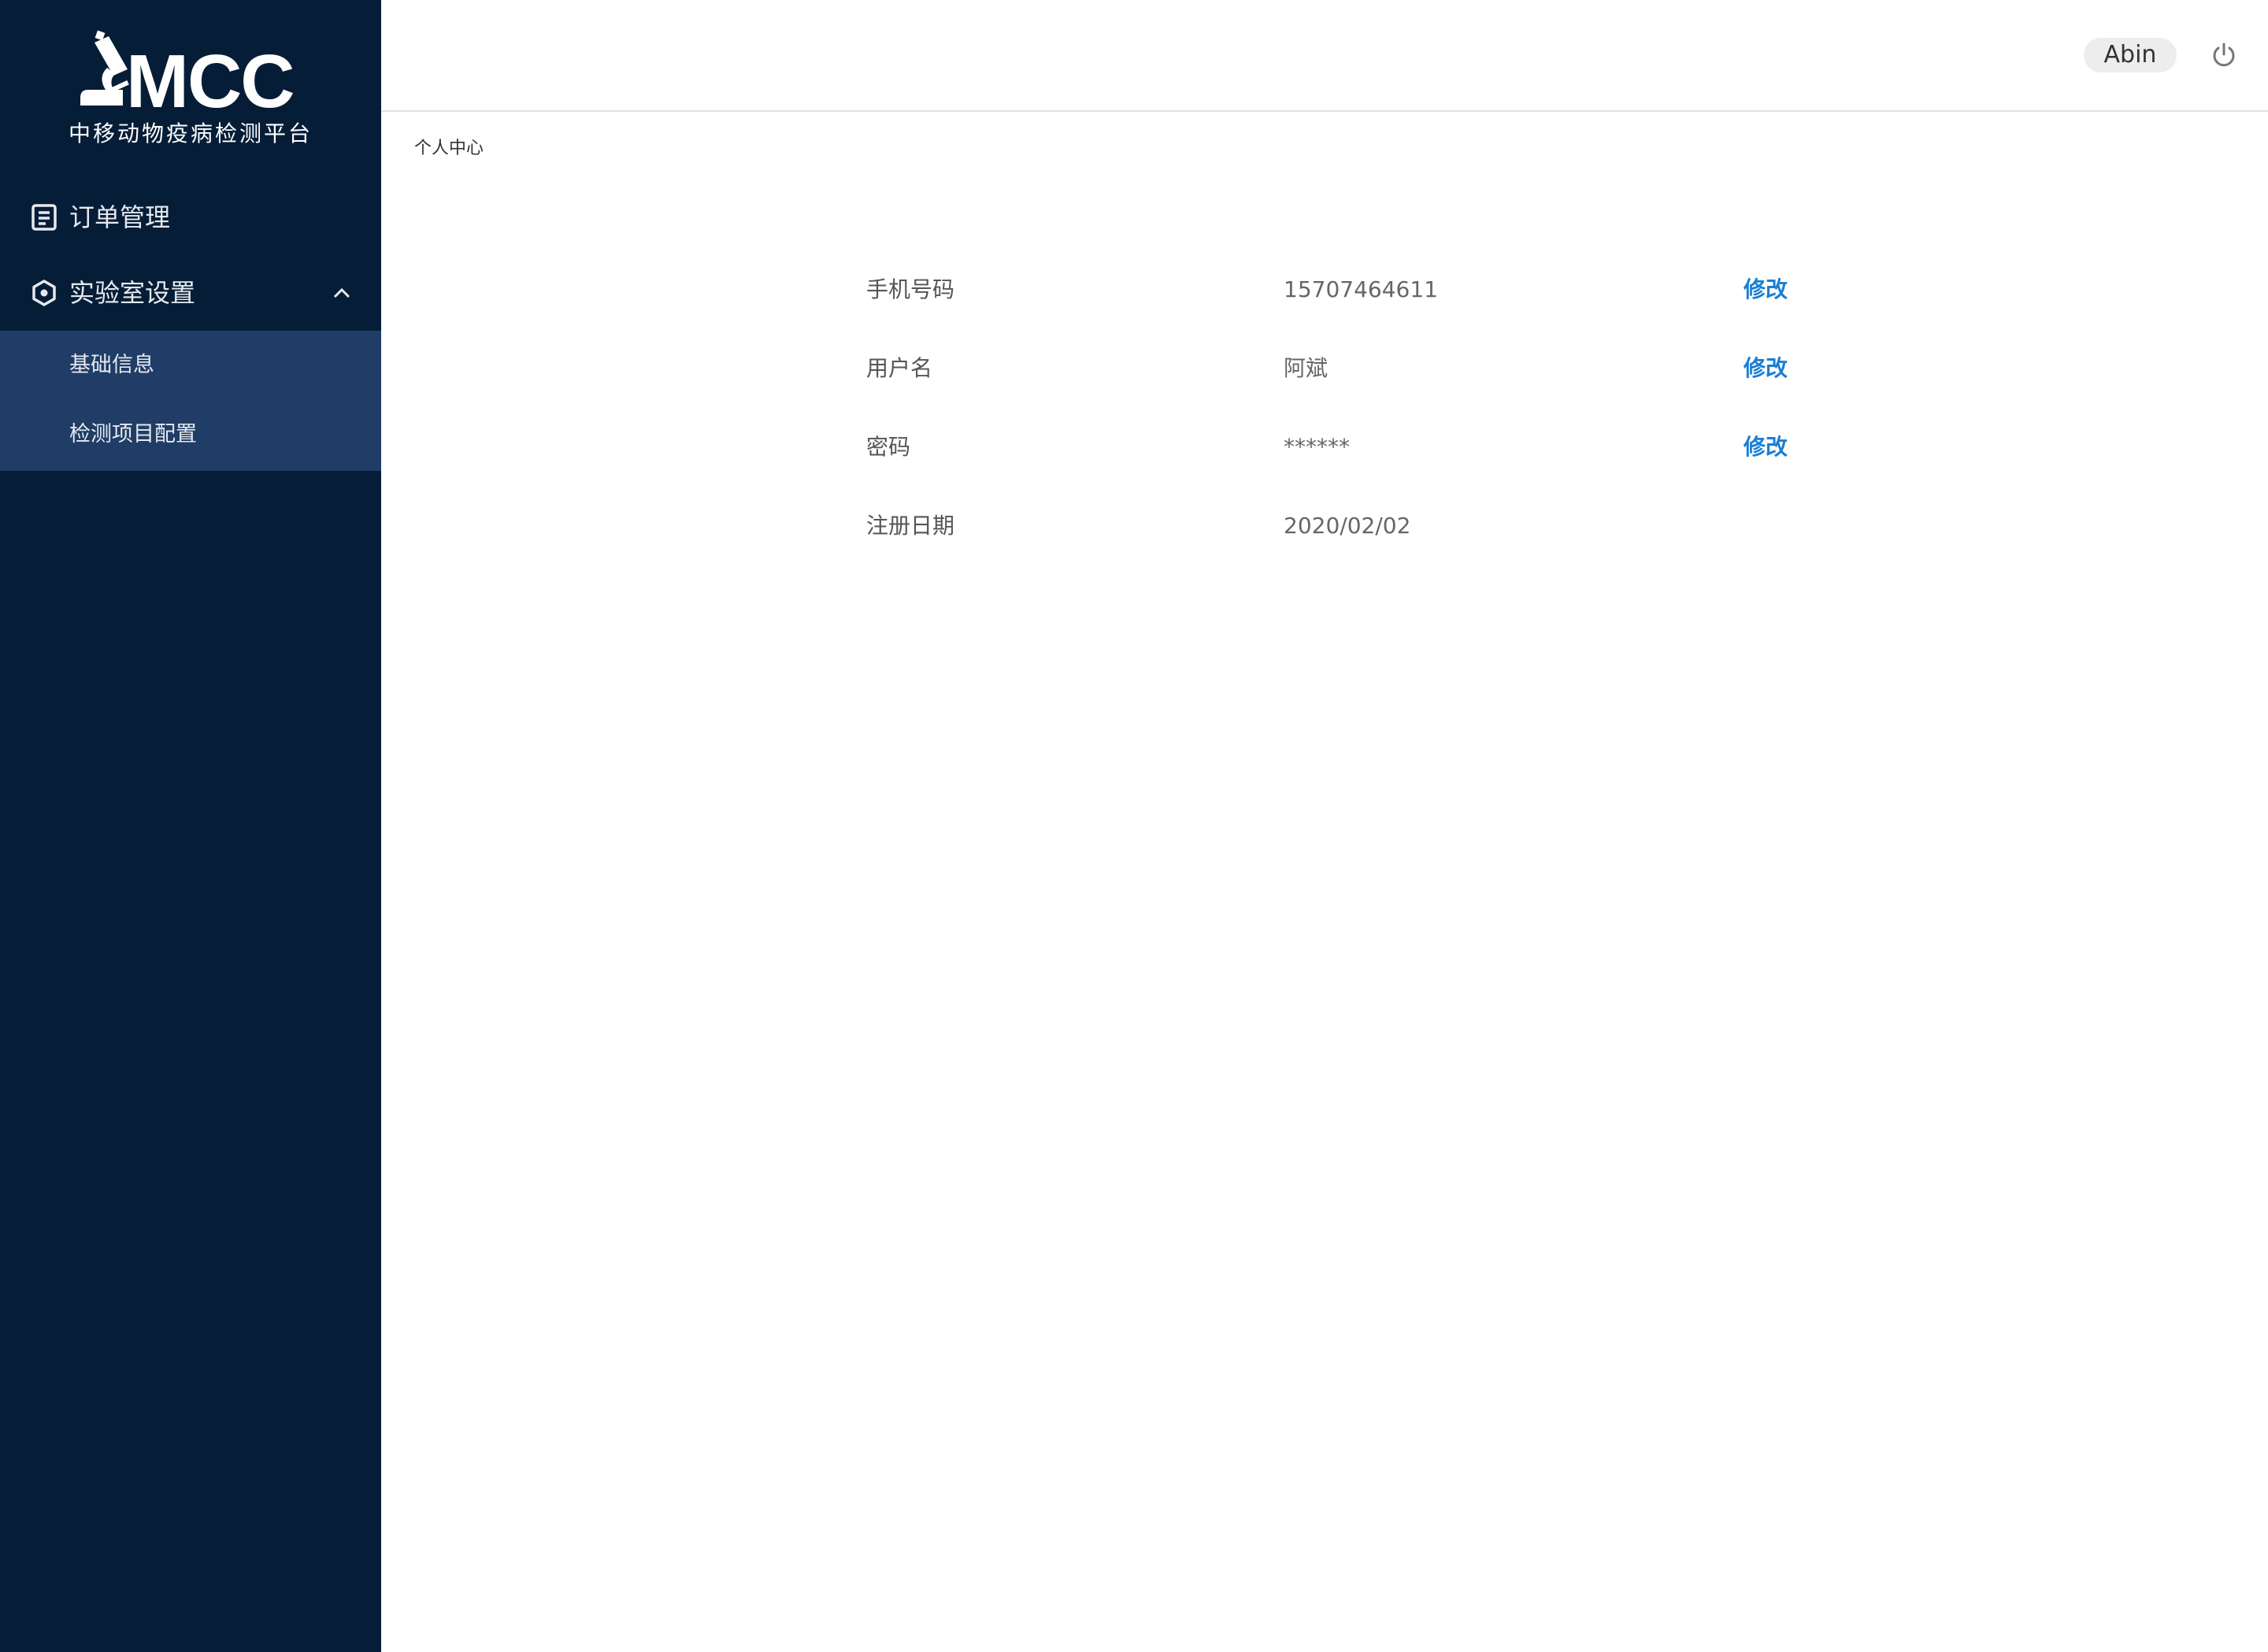 The width and height of the screenshot is (2268, 1652). Describe the element at coordinates (888, 447) in the screenshot. I see `profile-label: 密码` at that location.